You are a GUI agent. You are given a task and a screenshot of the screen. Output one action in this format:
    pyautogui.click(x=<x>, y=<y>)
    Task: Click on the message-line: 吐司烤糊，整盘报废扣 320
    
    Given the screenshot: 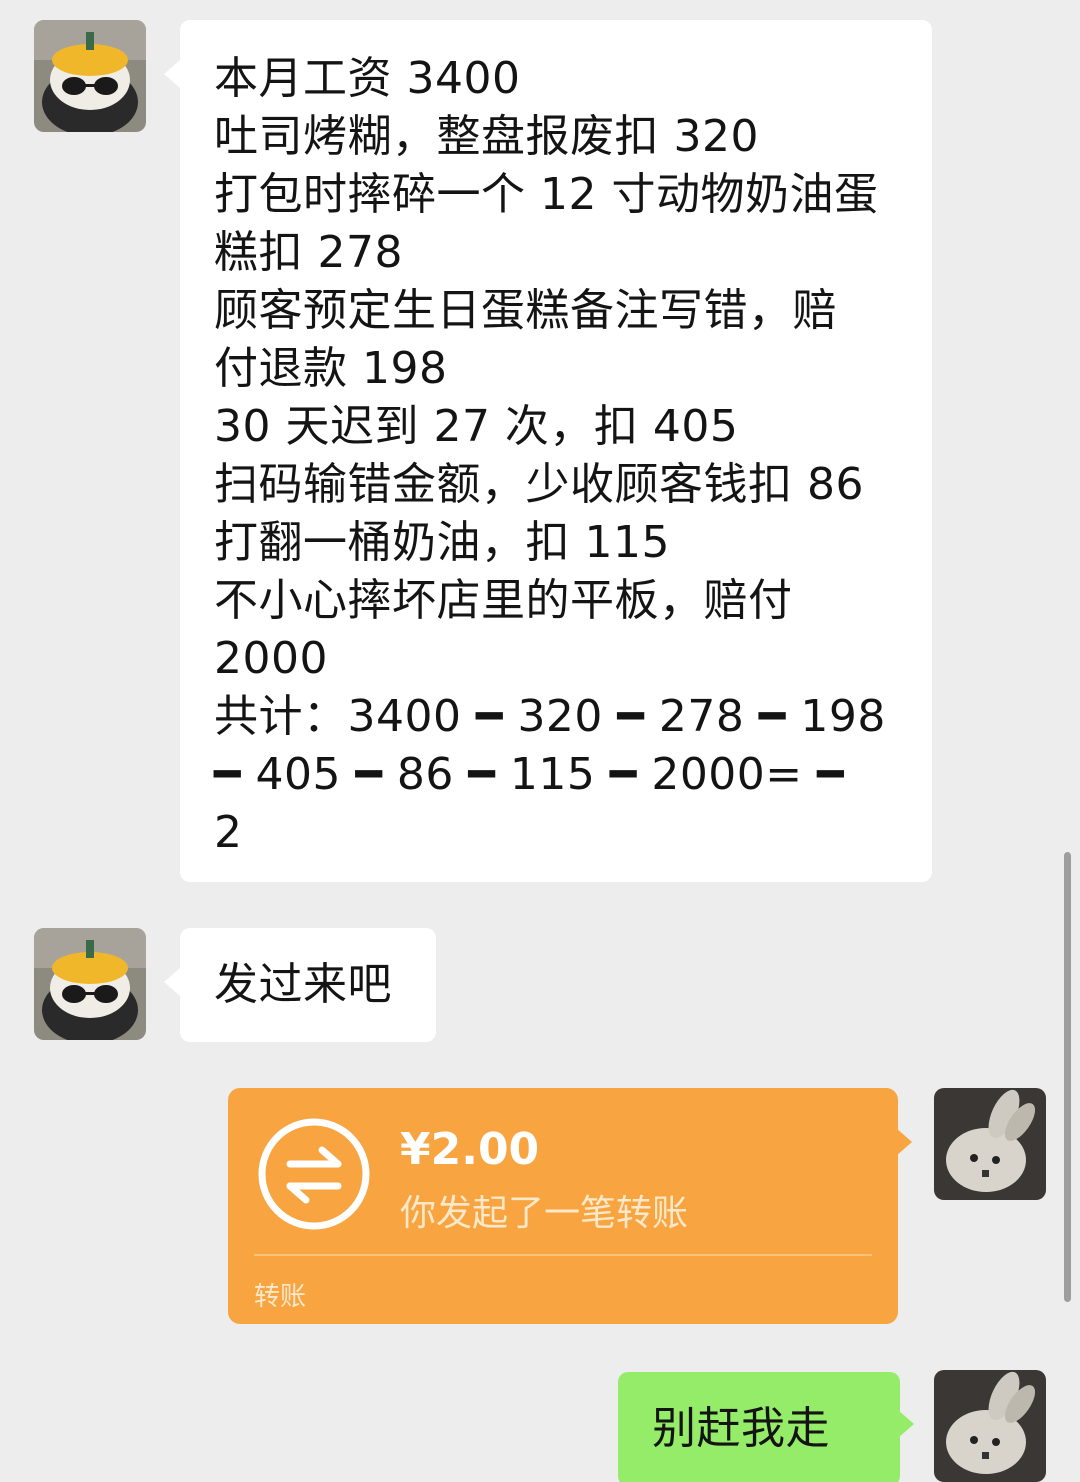 What is the action you would take?
    pyautogui.click(x=486, y=136)
    